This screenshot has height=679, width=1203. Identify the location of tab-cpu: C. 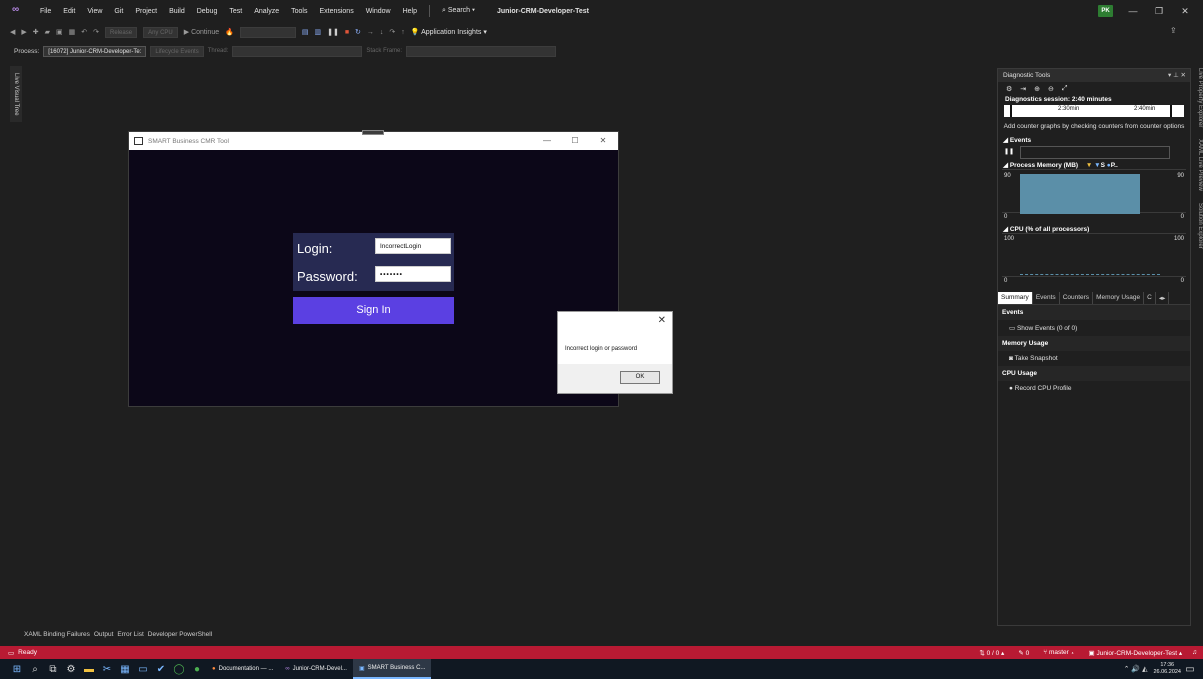
(1150, 298).